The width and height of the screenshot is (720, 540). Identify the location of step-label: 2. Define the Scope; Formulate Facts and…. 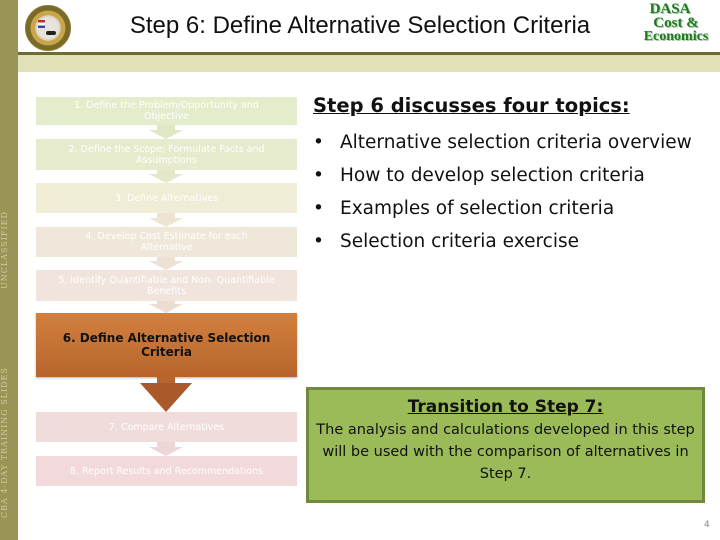
(166, 154).